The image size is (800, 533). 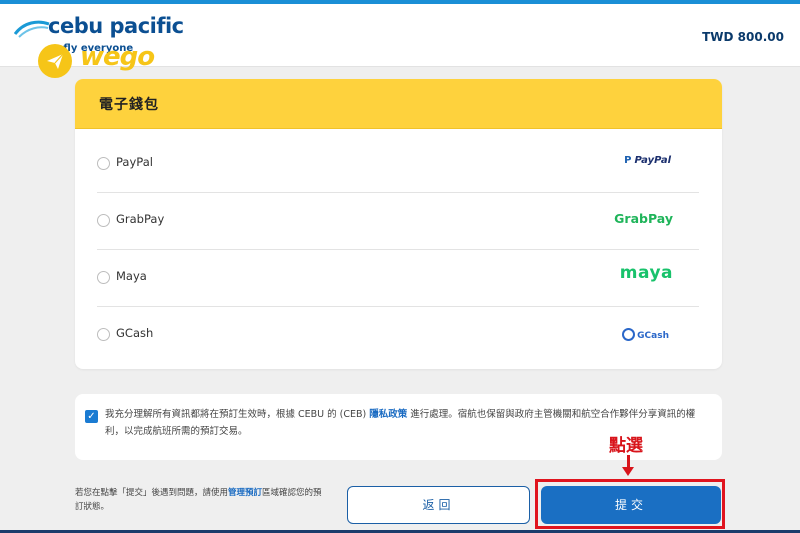 I want to click on payment-option-label: GrabPay, so click(x=140, y=219).